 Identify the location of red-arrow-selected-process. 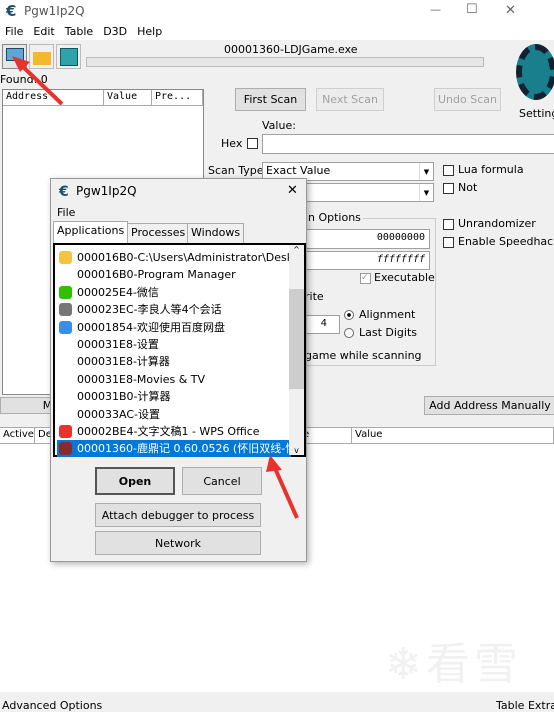
(282, 487).